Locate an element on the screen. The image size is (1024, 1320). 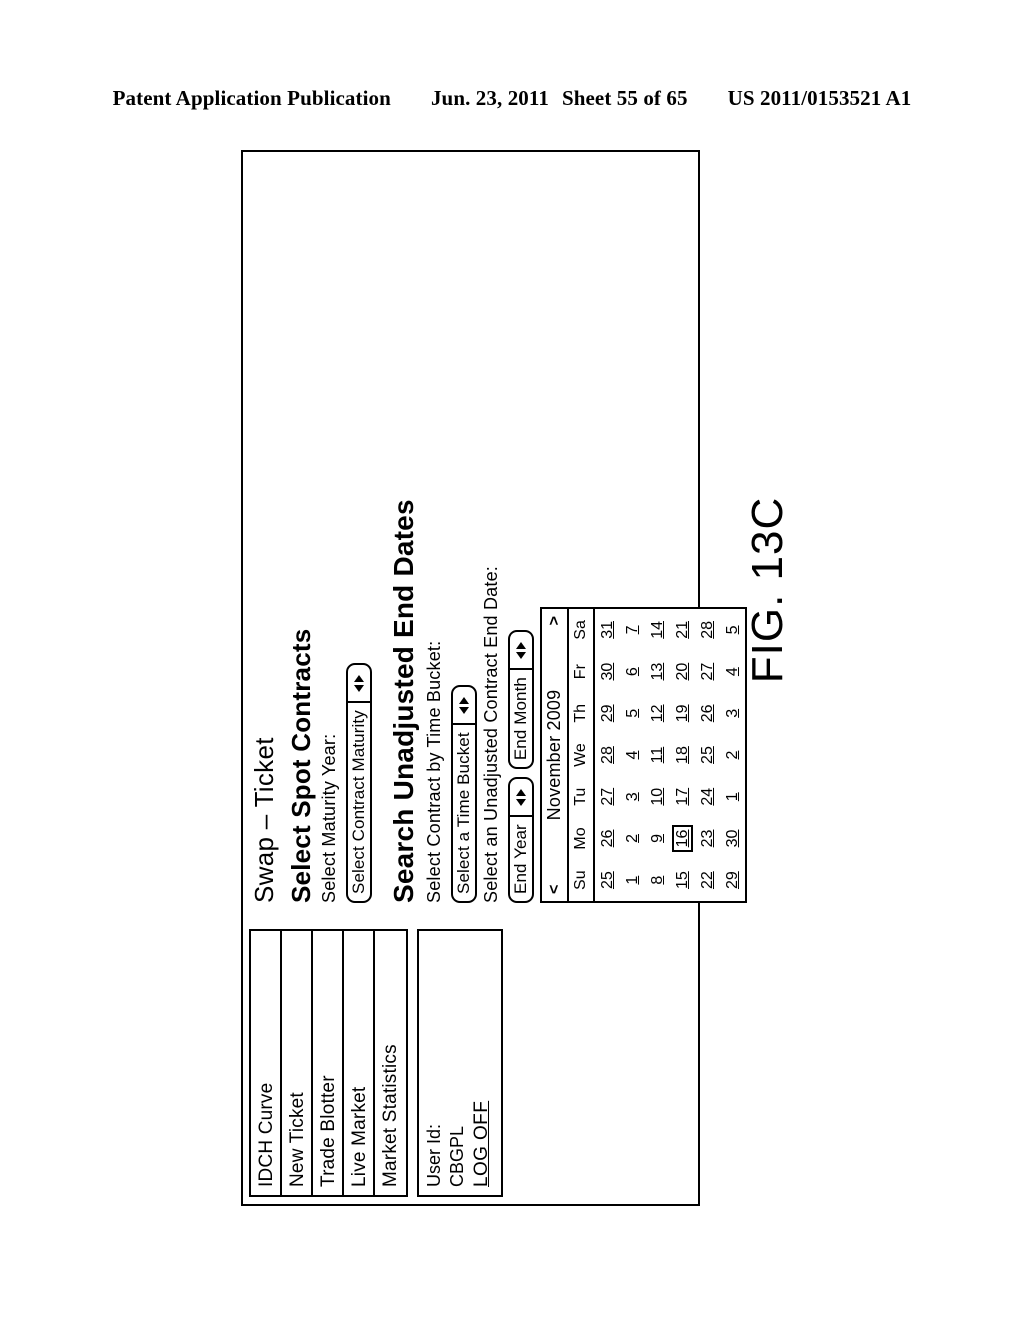
calendar-day: 5 is located at coordinates (632, 713).